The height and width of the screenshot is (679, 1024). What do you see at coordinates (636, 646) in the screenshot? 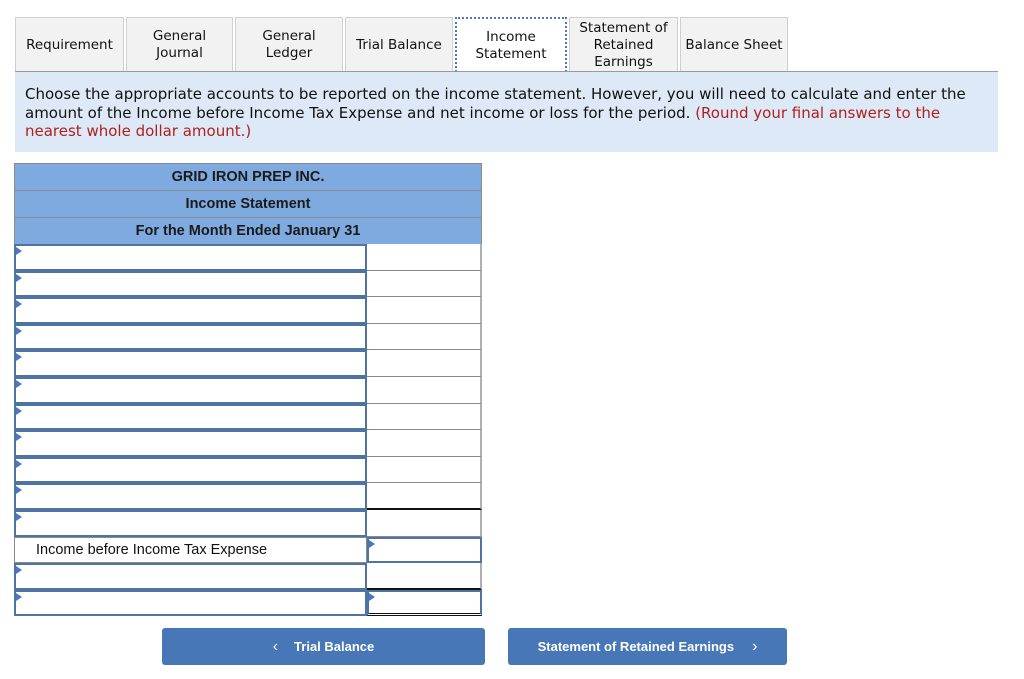
I see `next-button-label: Statement of Retained Earnings` at bounding box center [636, 646].